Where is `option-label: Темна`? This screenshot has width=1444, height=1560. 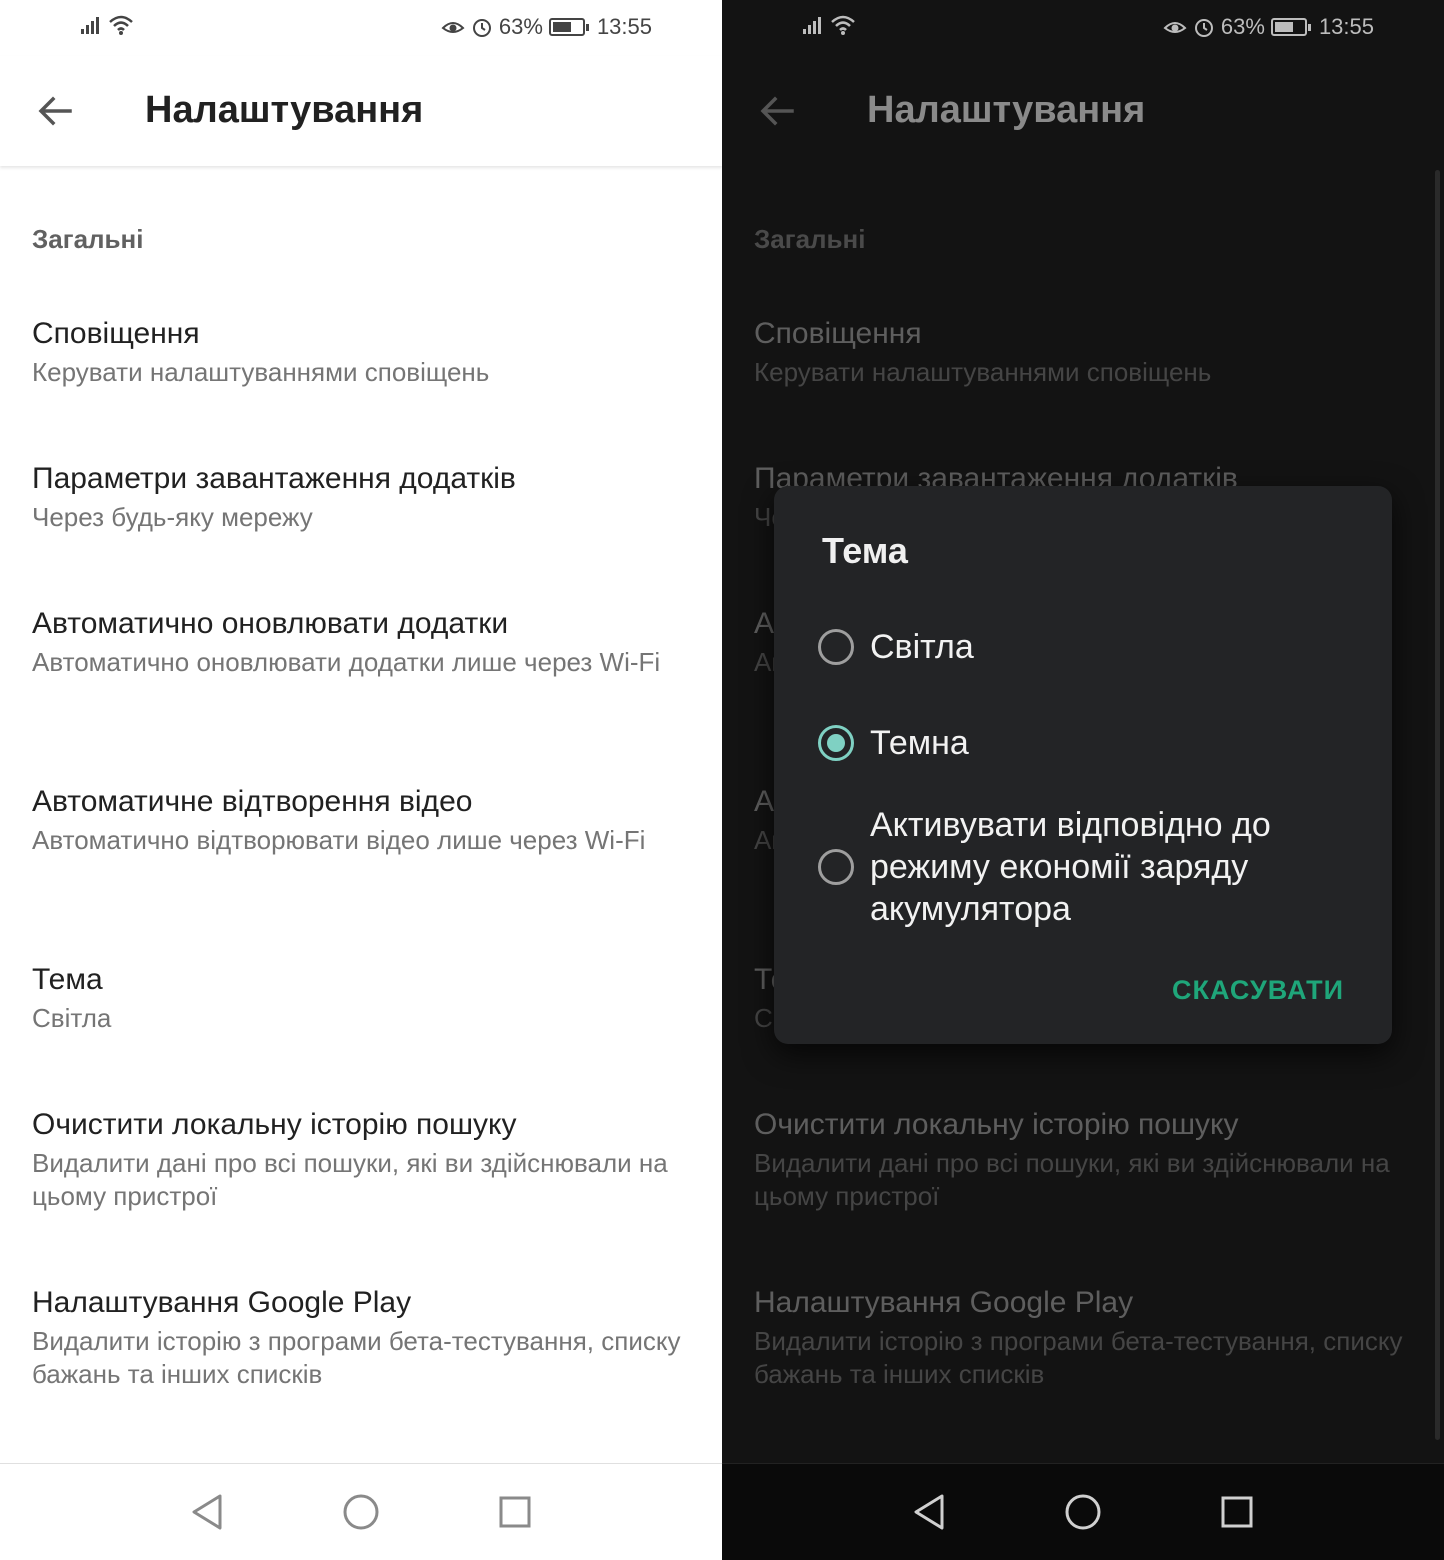
option-label: Темна is located at coordinates (919, 743).